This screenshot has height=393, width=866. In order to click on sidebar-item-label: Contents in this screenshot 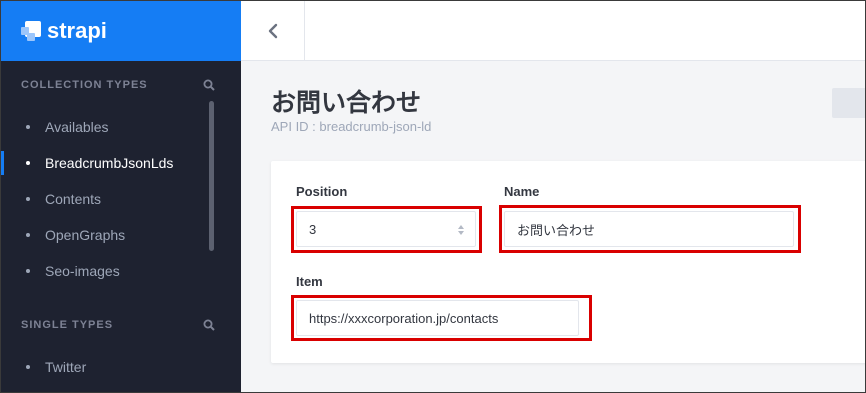, I will do `click(73, 199)`.